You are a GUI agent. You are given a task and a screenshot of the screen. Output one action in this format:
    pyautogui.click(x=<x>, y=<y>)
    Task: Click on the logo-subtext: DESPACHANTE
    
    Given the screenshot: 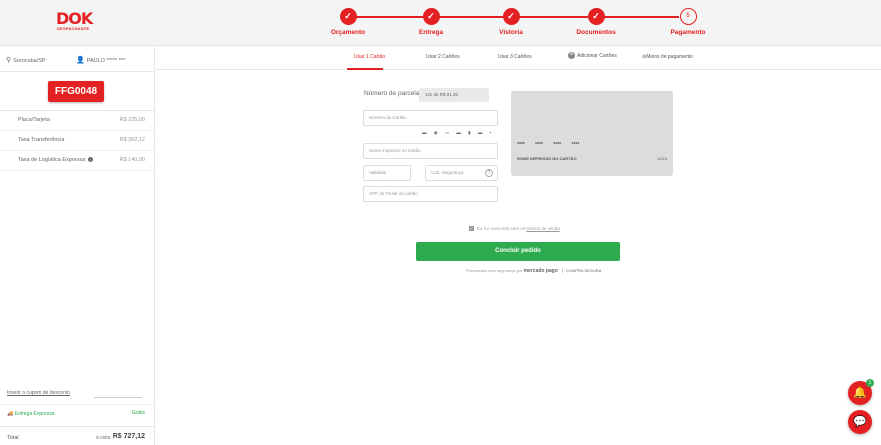 What is the action you would take?
    pyautogui.click(x=73, y=28)
    